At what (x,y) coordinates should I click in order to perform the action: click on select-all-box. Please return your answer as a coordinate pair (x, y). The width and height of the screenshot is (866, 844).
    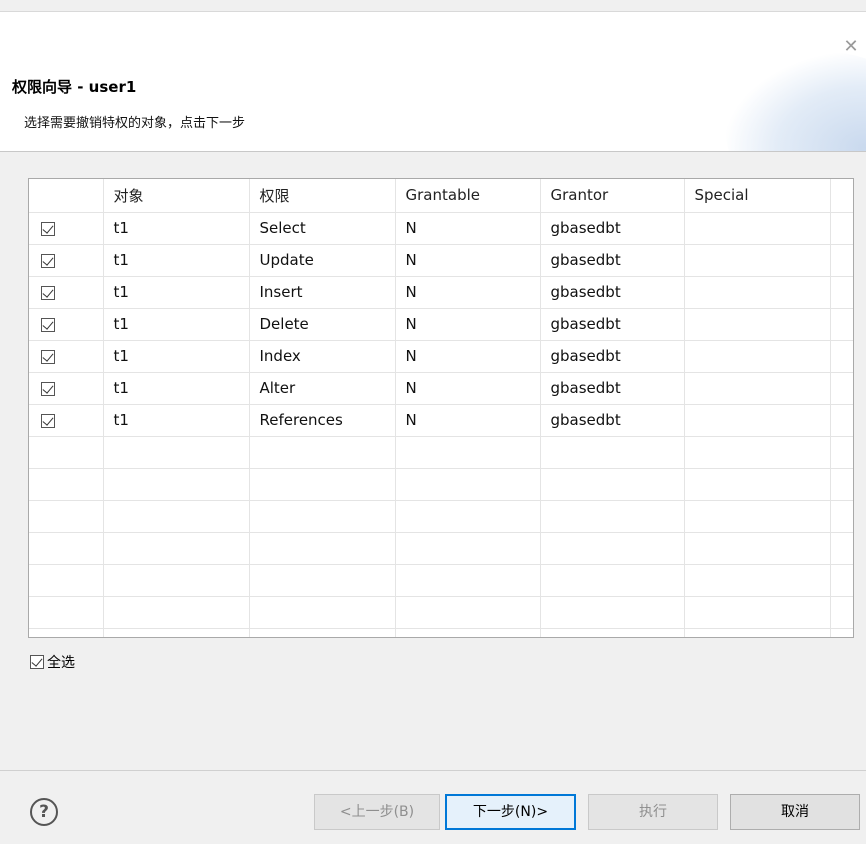
    Looking at the image, I should click on (37, 662).